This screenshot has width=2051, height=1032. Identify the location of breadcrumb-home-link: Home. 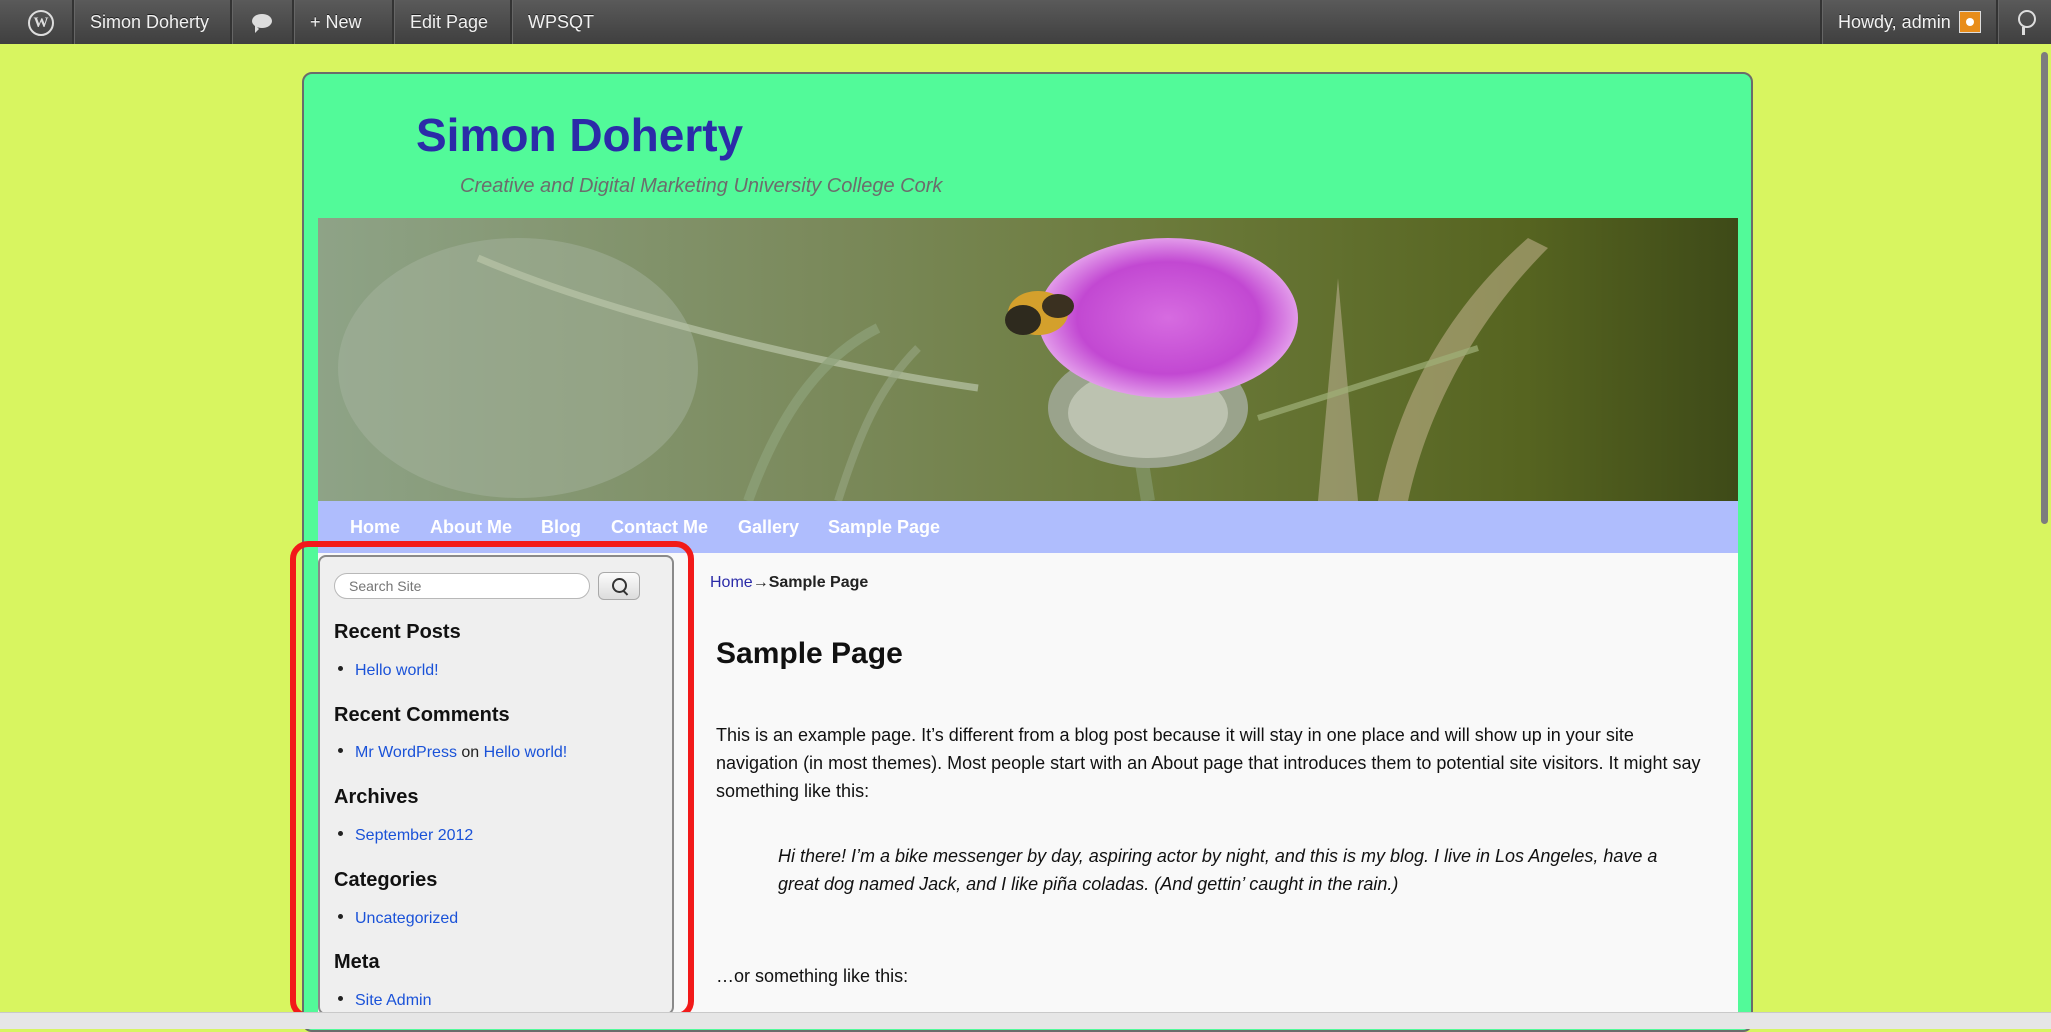
(731, 582).